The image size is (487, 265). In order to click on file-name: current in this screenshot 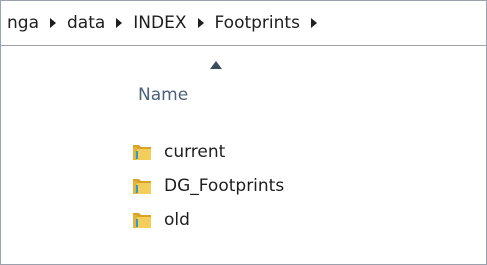, I will do `click(195, 152)`.